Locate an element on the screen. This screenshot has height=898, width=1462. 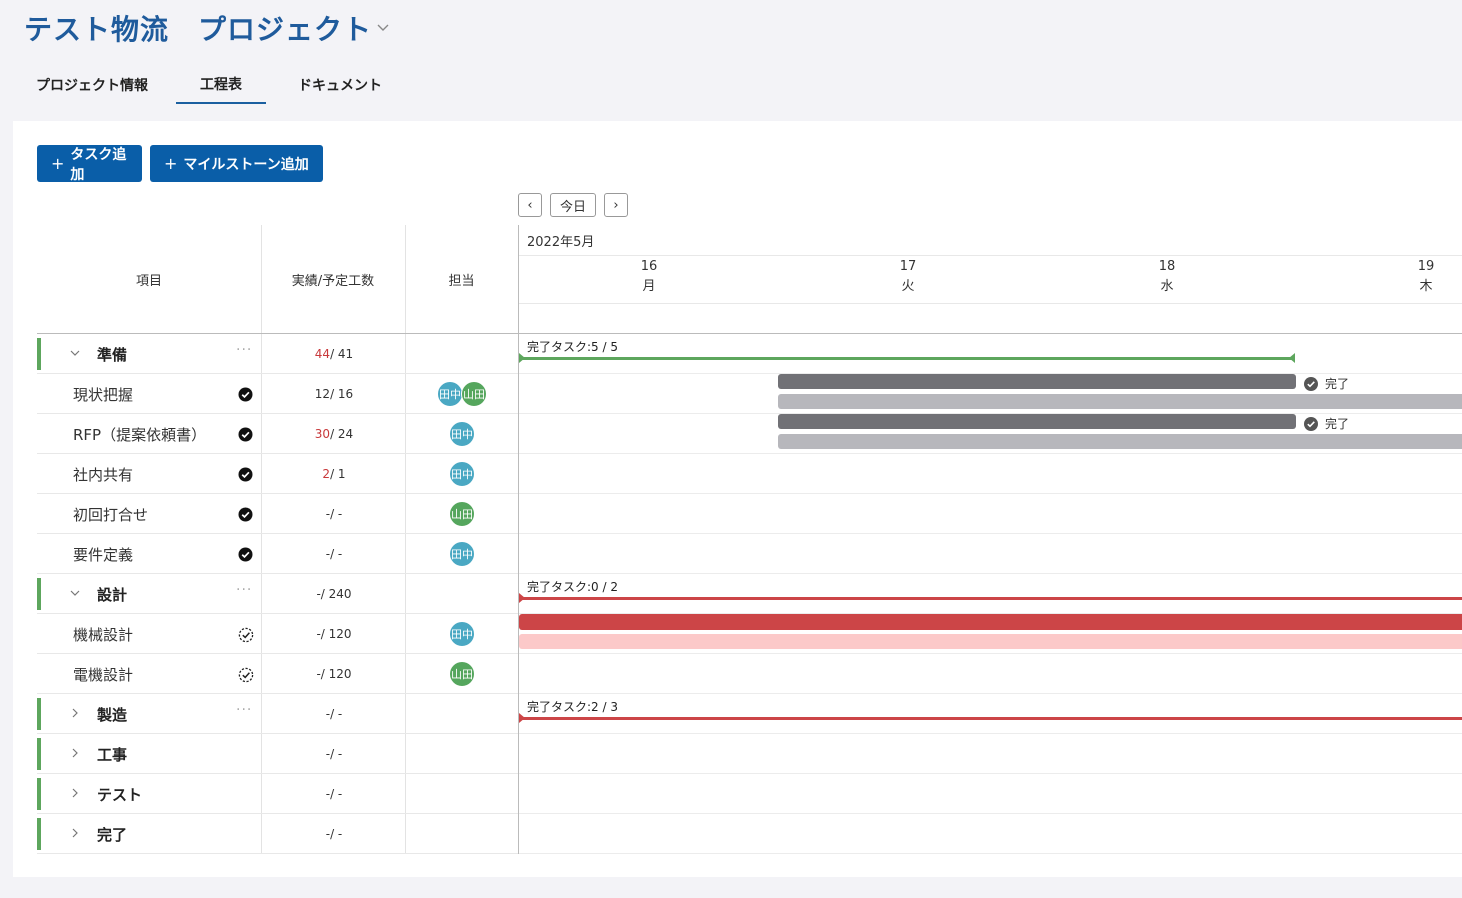
today-button: 今日 is located at coordinates (573, 205).